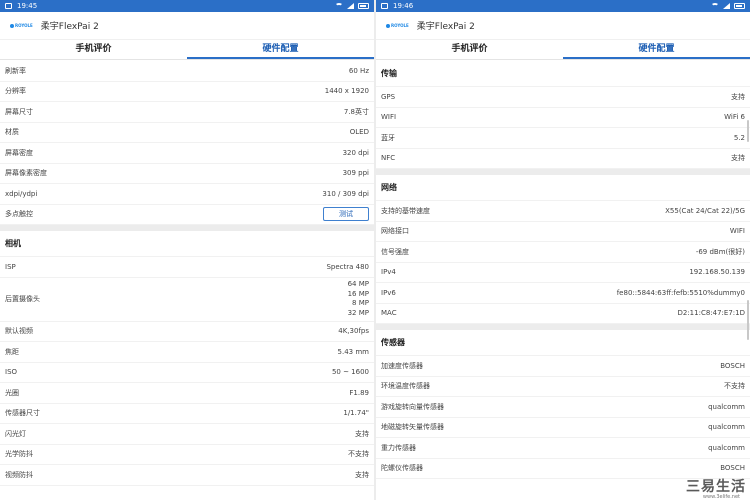  I want to click on wifi-icon, so click(339, 6).